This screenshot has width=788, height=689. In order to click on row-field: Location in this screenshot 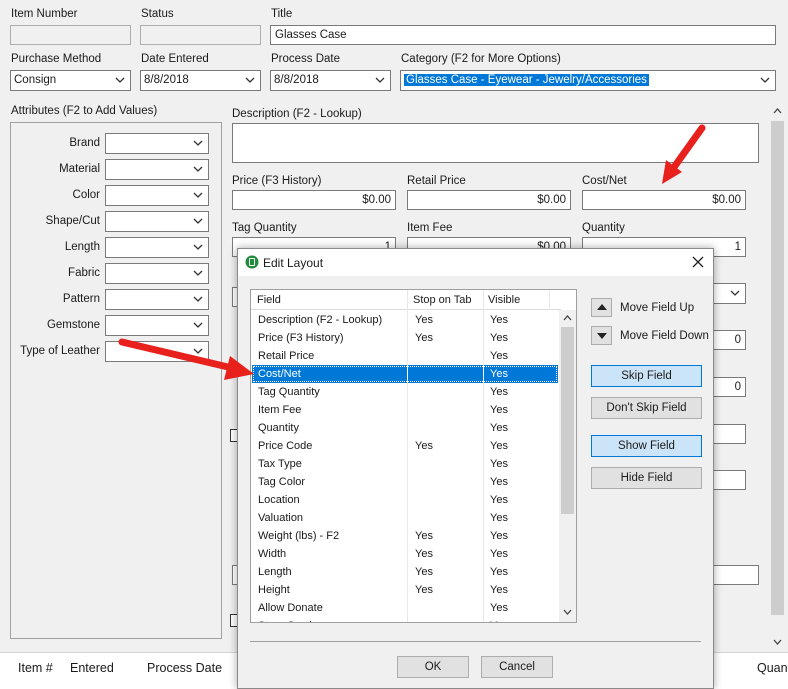, I will do `click(279, 500)`.